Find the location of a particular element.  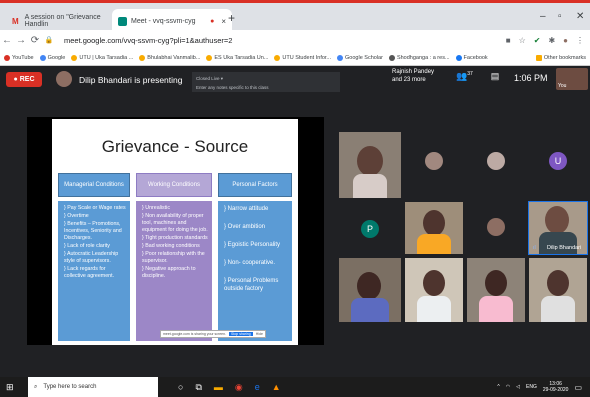

list-item: } Over ambition is located at coordinates (245, 227).